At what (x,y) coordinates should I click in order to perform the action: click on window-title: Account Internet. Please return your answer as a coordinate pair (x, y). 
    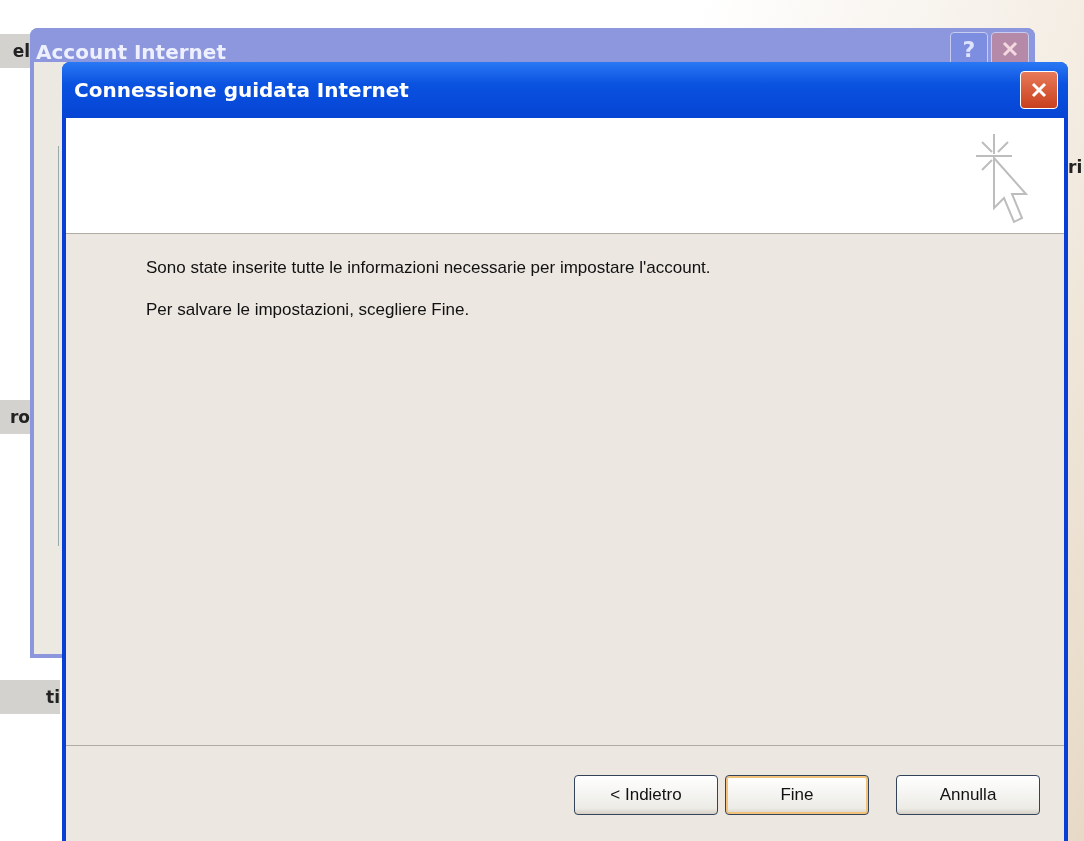
    Looking at the image, I should click on (131, 51).